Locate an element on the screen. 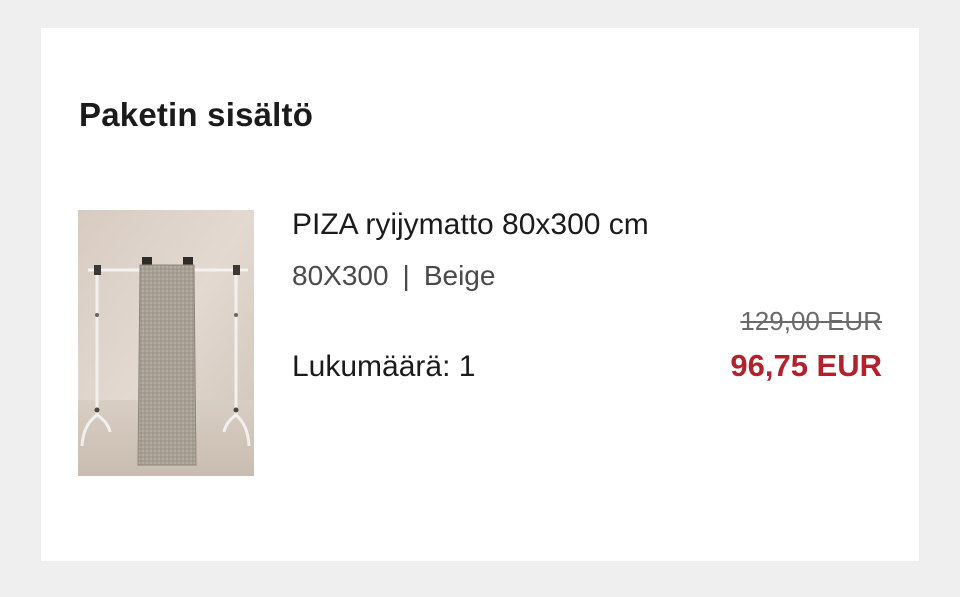 This screenshot has height=597, width=960. quantity: Lukumäärä: 1 is located at coordinates (383, 367).